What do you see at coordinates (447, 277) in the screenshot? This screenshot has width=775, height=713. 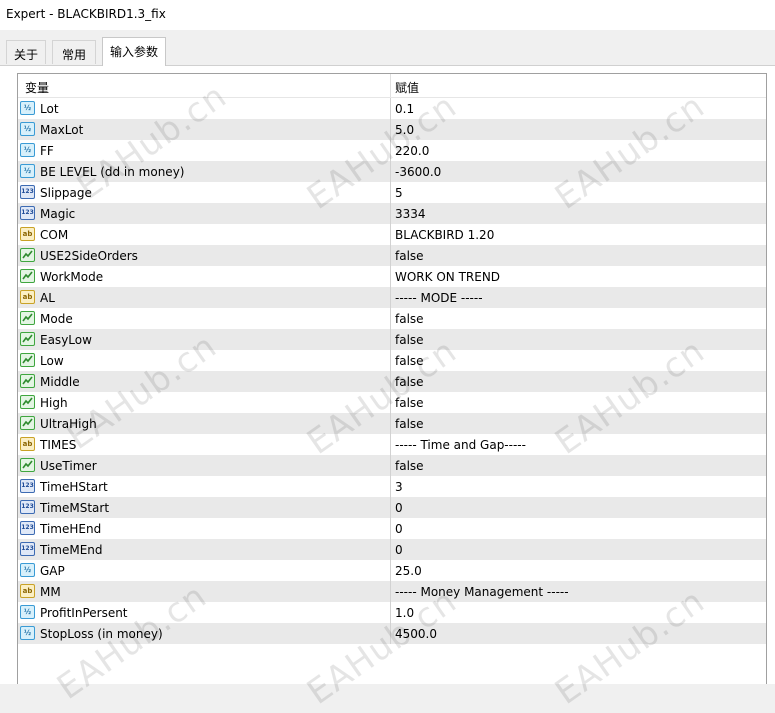 I see `param-value: WORK ON TREND` at bounding box center [447, 277].